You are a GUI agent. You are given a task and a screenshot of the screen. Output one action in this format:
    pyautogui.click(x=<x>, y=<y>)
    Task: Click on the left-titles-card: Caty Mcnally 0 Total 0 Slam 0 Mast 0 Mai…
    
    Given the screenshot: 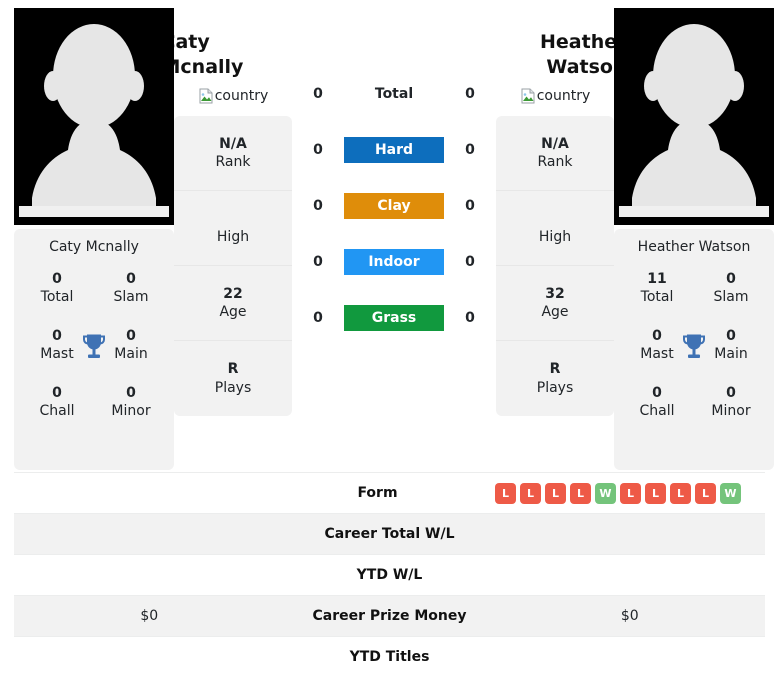 What is the action you would take?
    pyautogui.click(x=94, y=349)
    